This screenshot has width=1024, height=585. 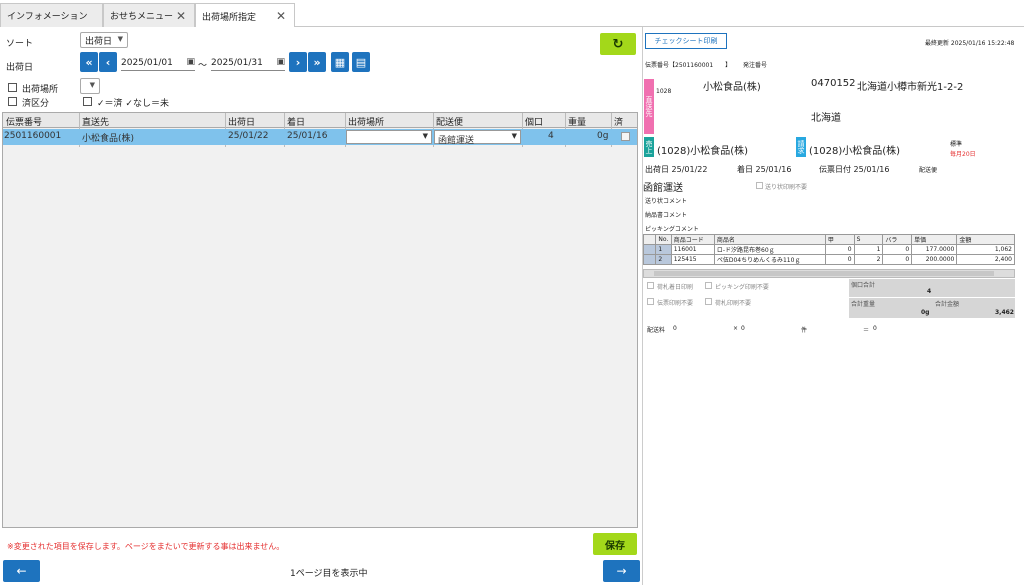 What do you see at coordinates (577, 121) in the screenshot?
I see `col-weight: 重量` at bounding box center [577, 121].